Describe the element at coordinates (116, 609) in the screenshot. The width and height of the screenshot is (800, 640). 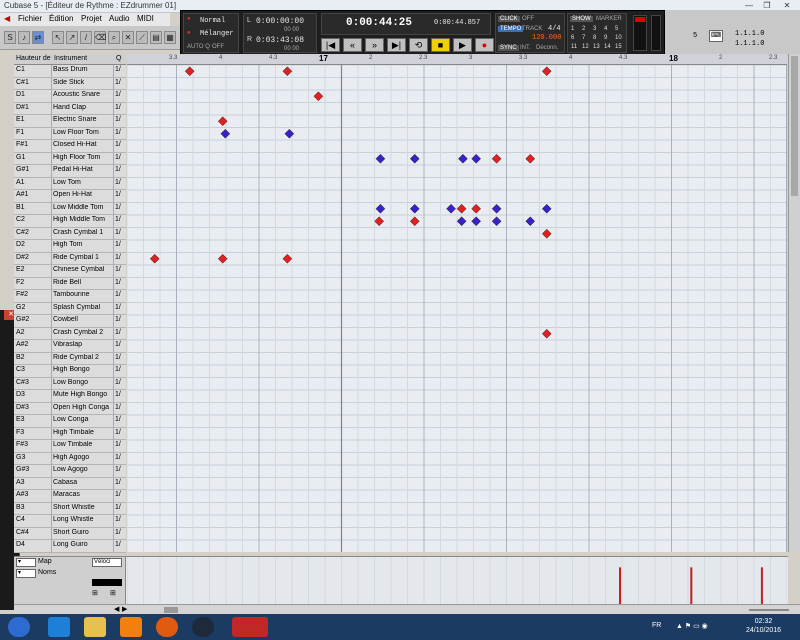
I see `scroll-left-icon: ◀` at that location.